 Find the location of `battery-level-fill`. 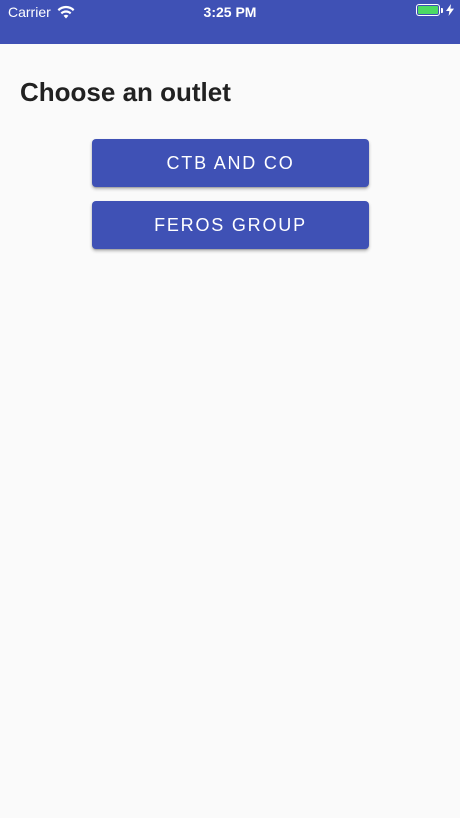

battery-level-fill is located at coordinates (428, 10).